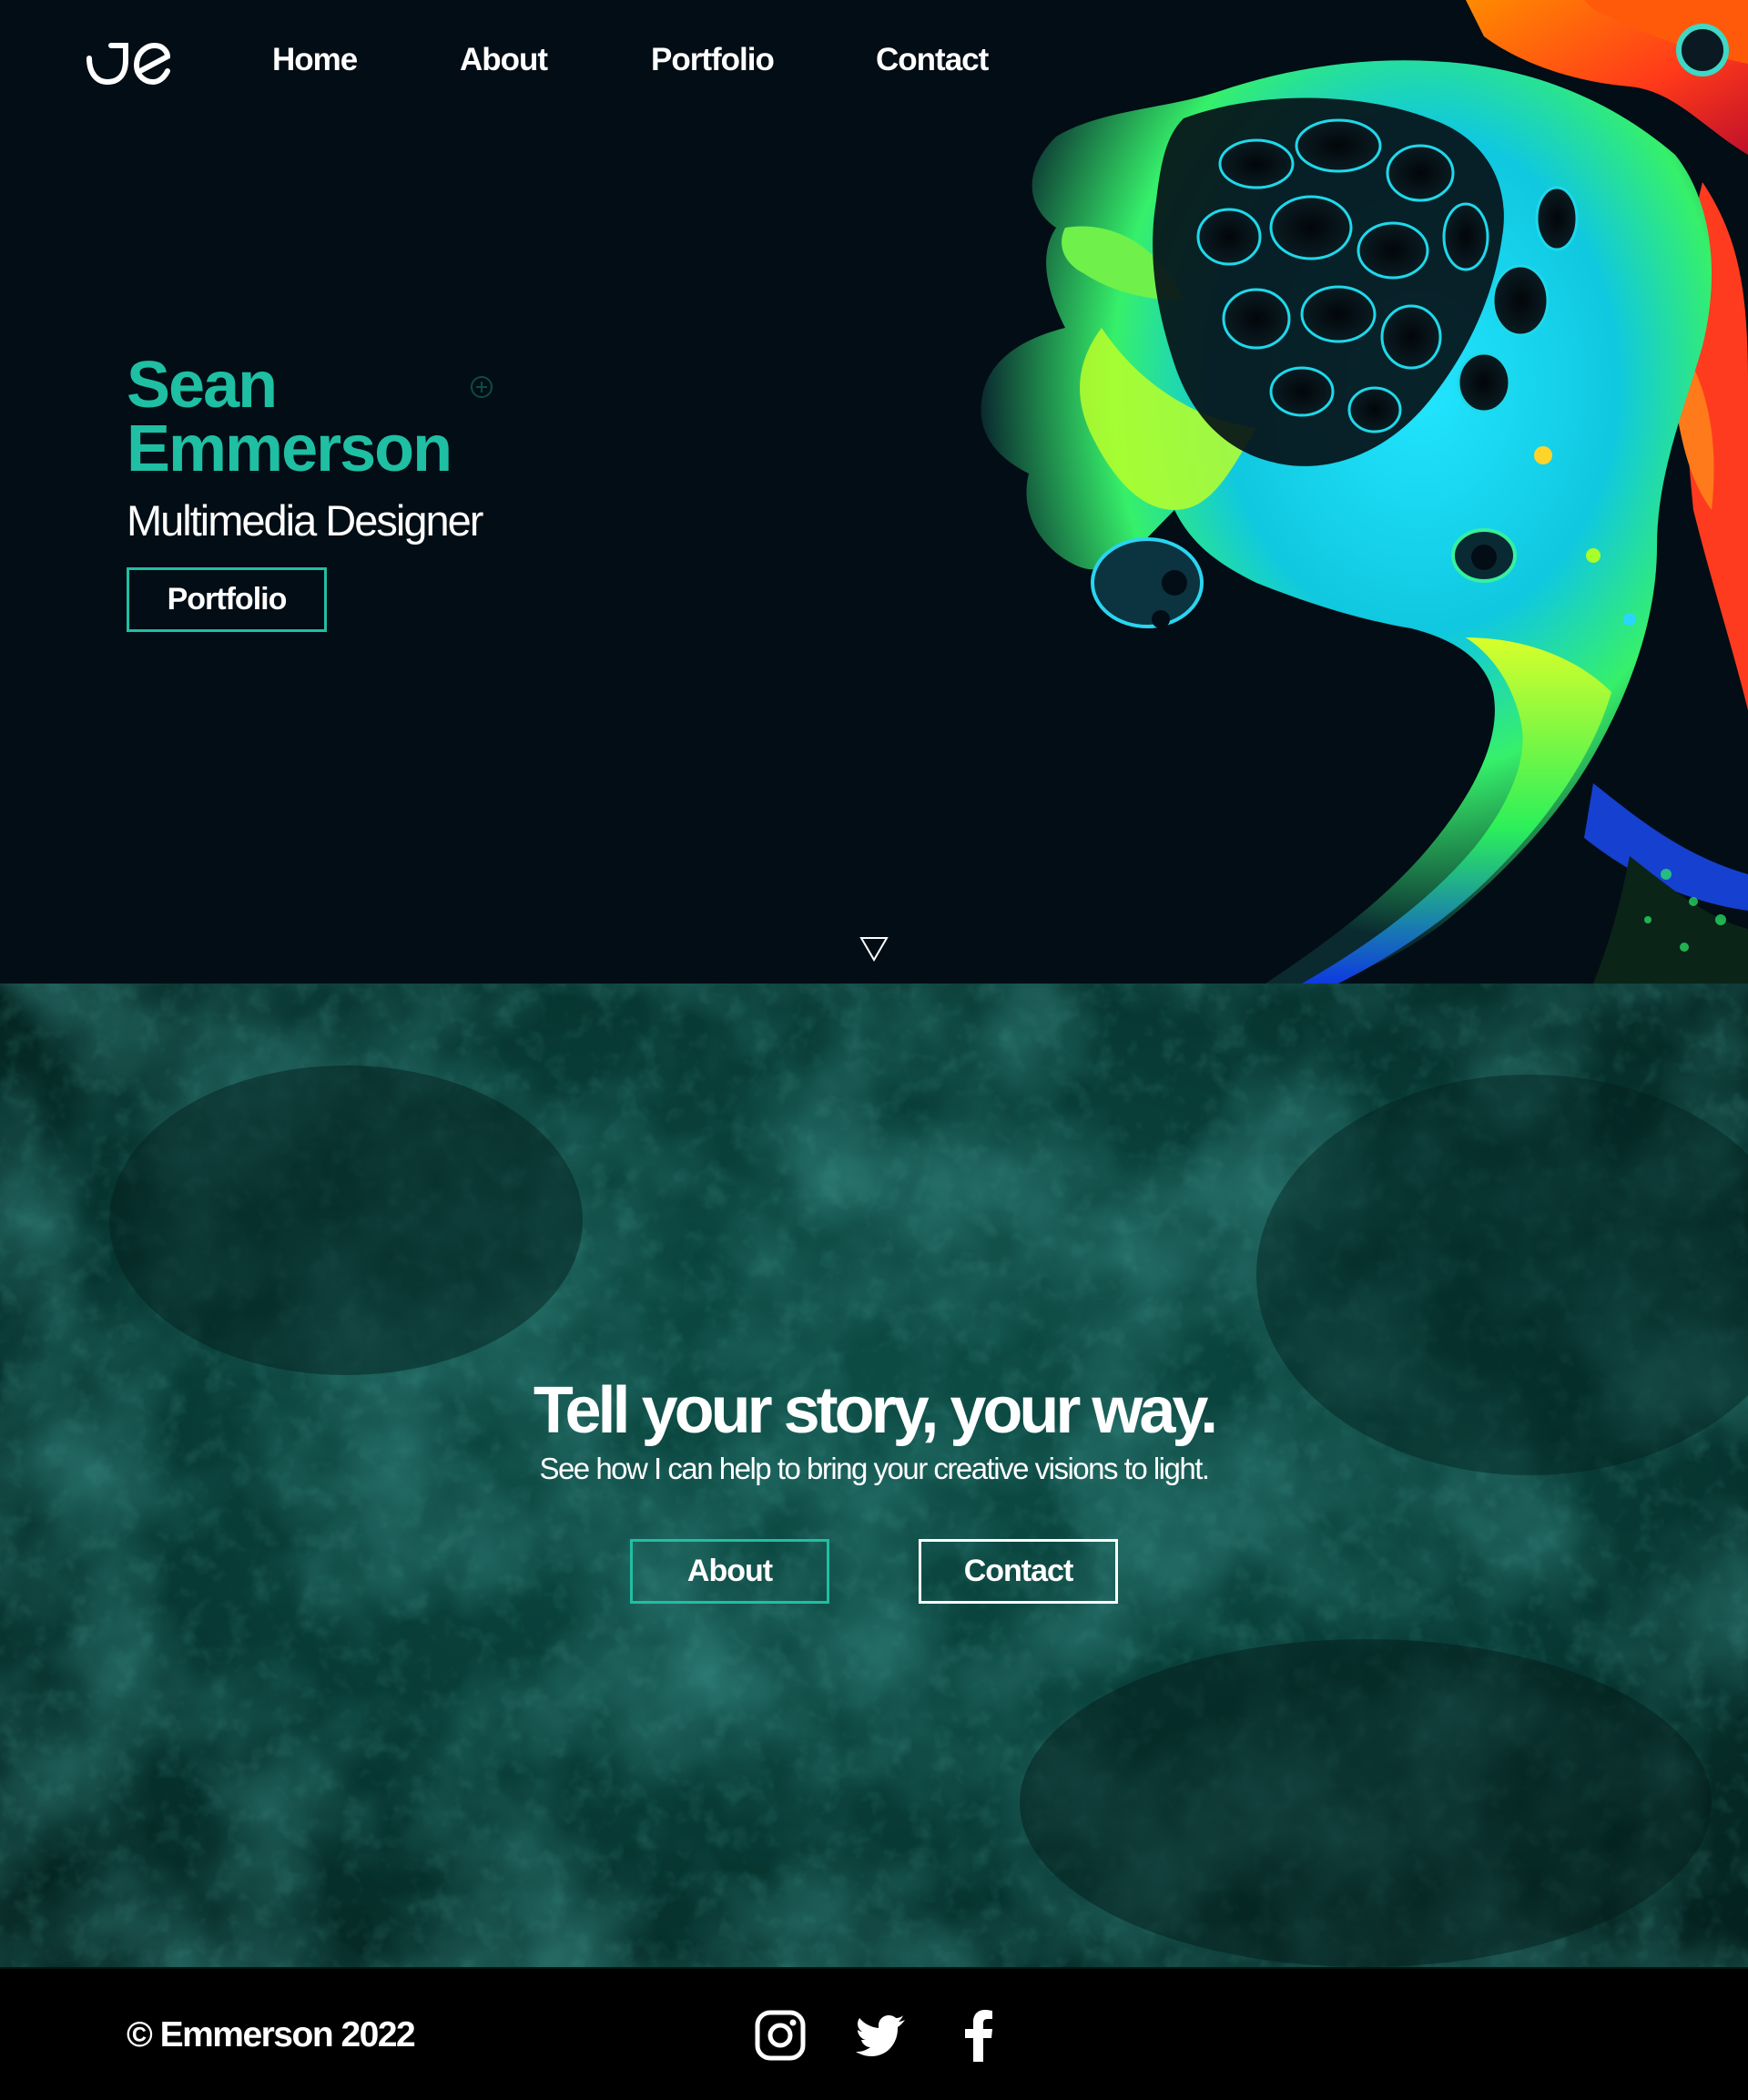  Describe the element at coordinates (713, 60) in the screenshot. I see `nav-link-portfolio: Portfolio` at that location.